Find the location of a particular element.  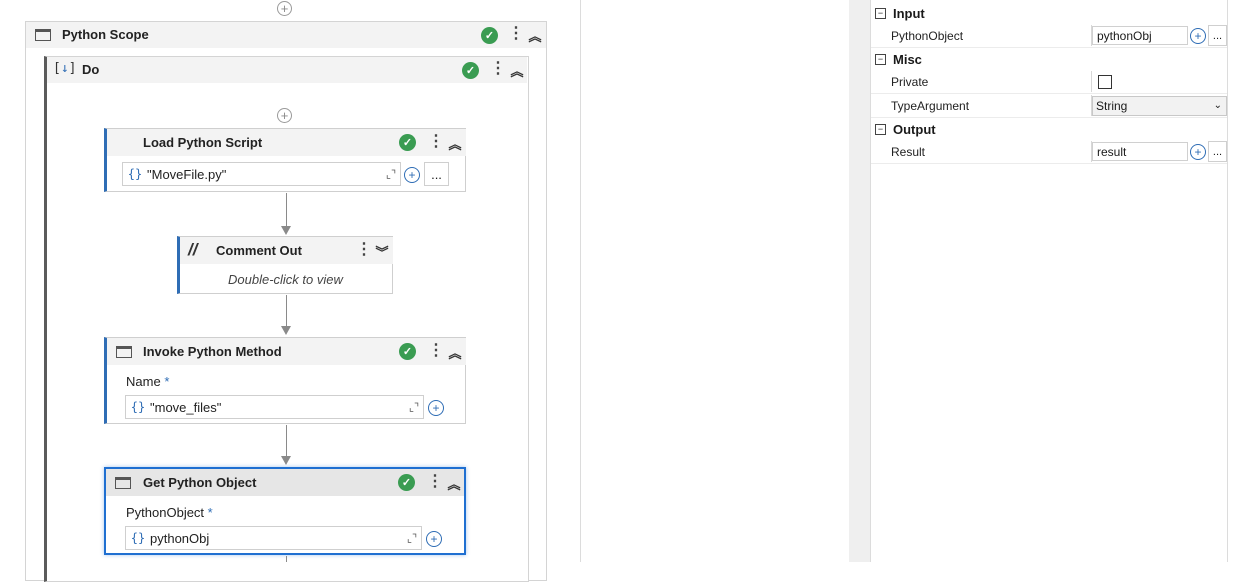

scope-icon is located at coordinates (43, 35).